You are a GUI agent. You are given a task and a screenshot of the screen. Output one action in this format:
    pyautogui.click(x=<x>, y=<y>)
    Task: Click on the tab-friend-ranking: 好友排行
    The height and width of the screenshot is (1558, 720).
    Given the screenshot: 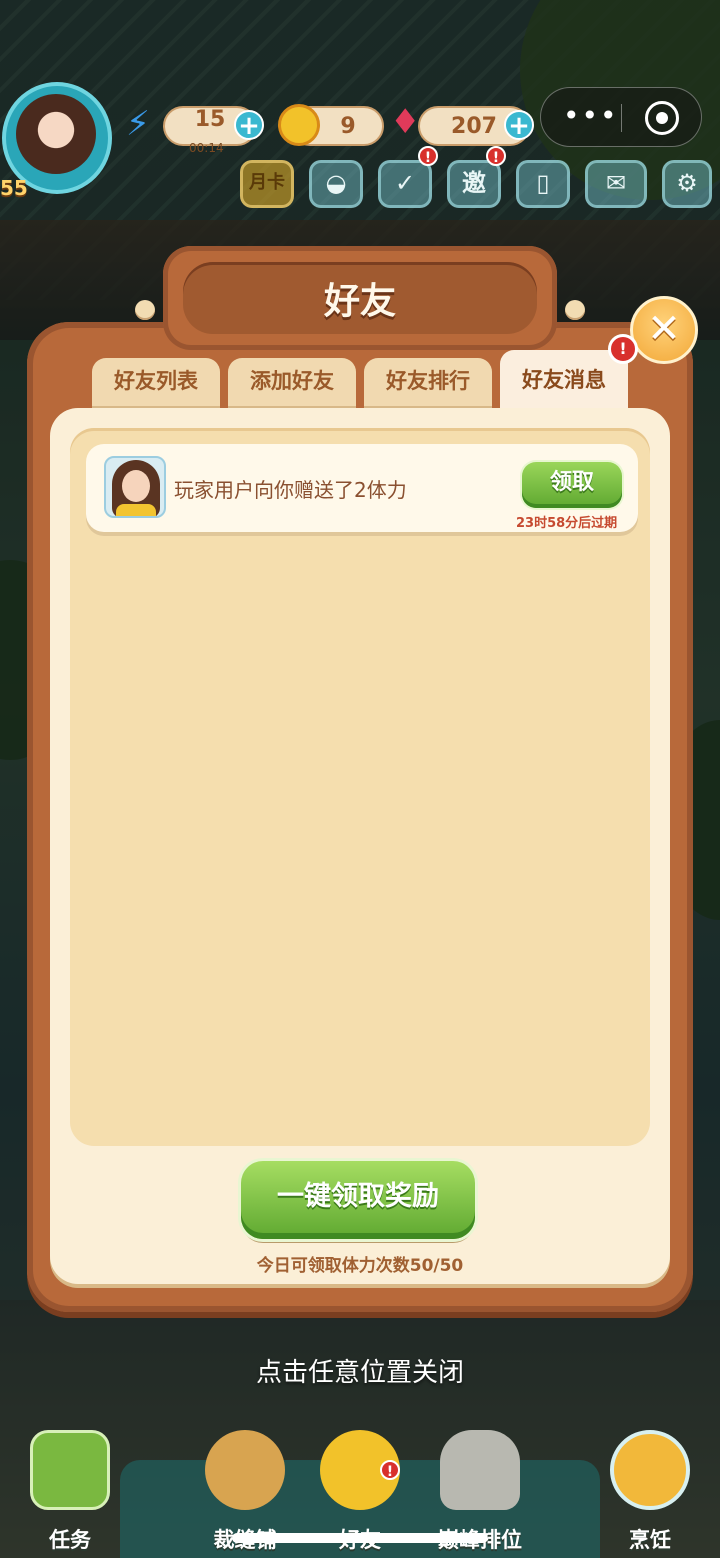 What is the action you would take?
    pyautogui.click(x=428, y=384)
    